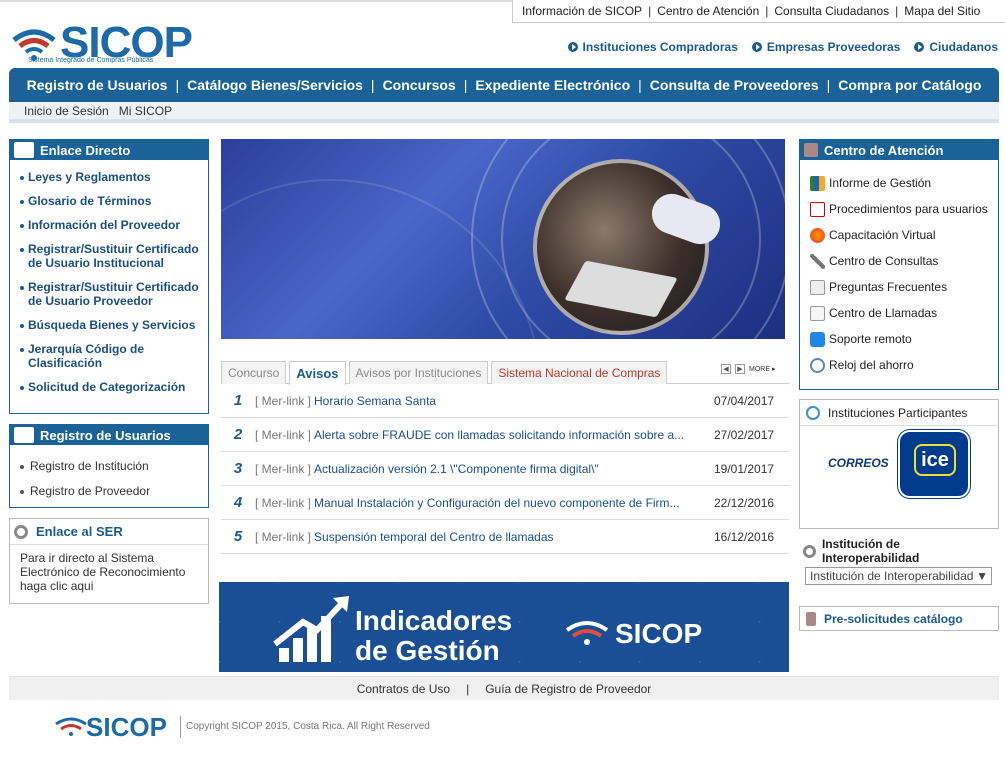  What do you see at coordinates (817, 365) in the screenshot?
I see `clock-icon` at bounding box center [817, 365].